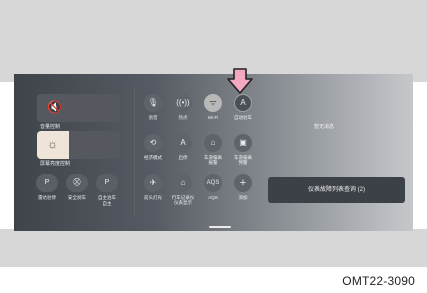  Describe the element at coordinates (77, 183) in the screenshot. I see `safe-brake-button: ⛒` at that location.